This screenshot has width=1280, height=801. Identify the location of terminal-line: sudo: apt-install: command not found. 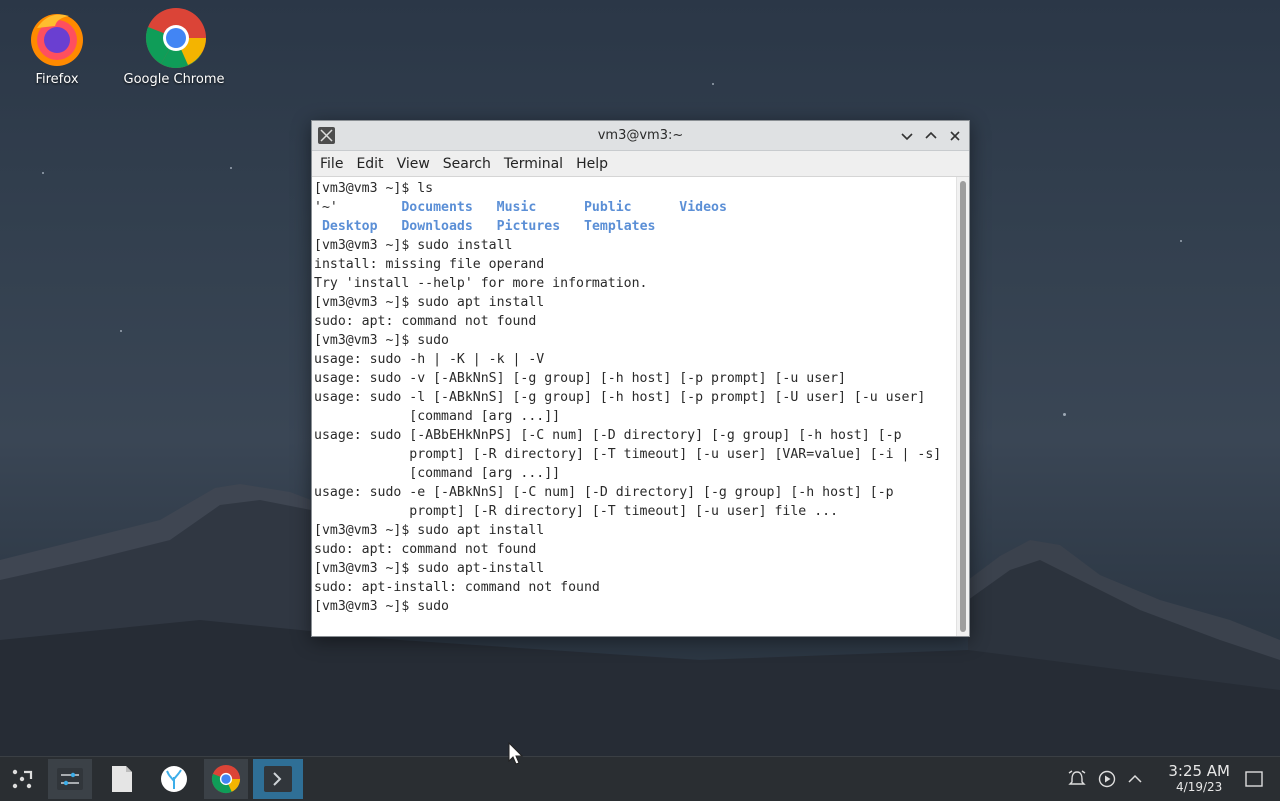
(457, 587).